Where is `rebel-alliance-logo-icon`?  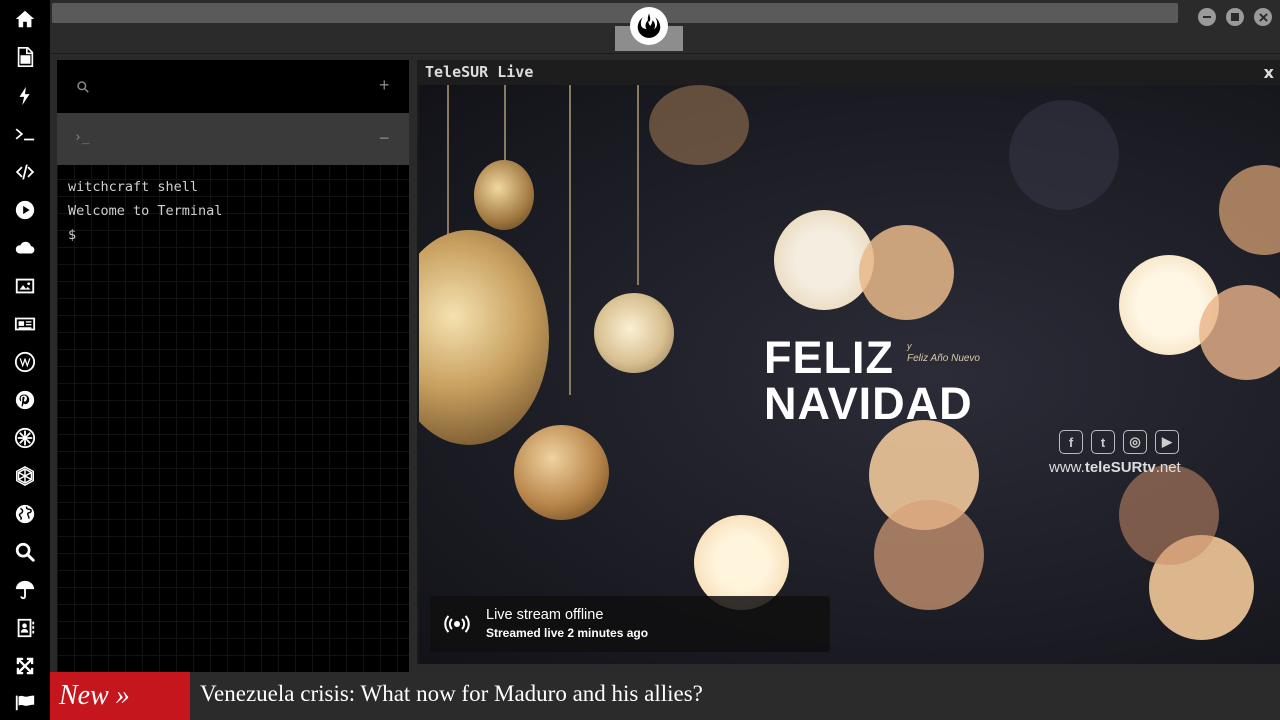
rebel-alliance-logo-icon is located at coordinates (649, 26).